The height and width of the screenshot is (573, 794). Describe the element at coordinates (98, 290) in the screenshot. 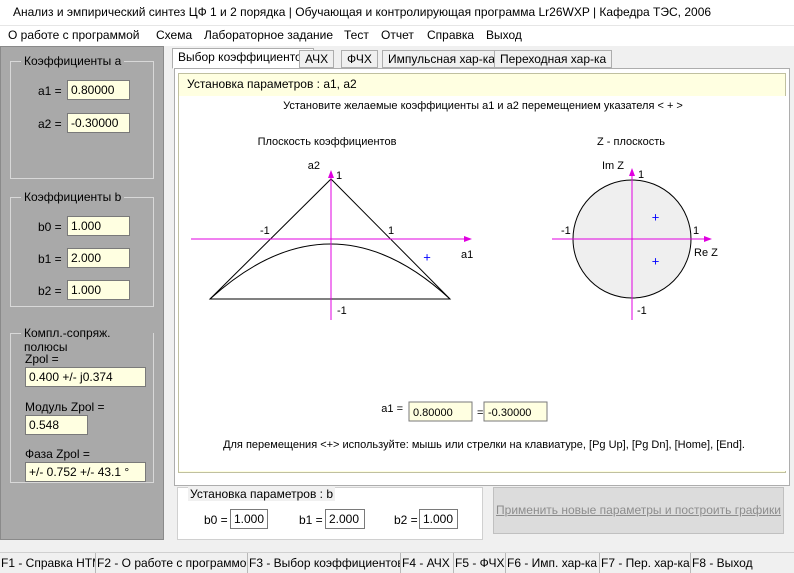

I see `b2-field: 1.000` at that location.